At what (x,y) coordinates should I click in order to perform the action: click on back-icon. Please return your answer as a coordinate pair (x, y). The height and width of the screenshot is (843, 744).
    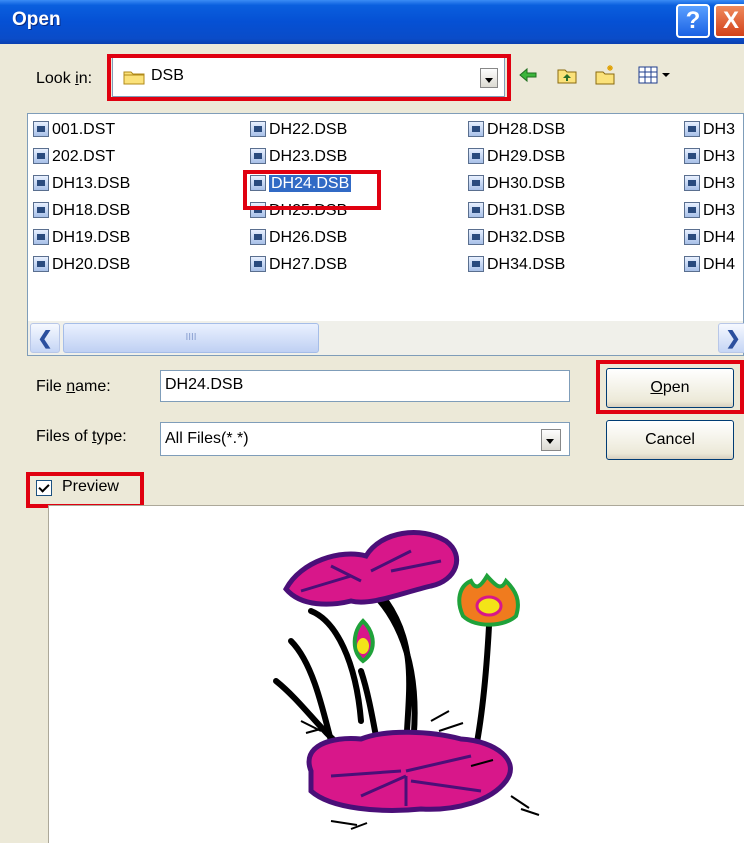
    Looking at the image, I should click on (528, 75).